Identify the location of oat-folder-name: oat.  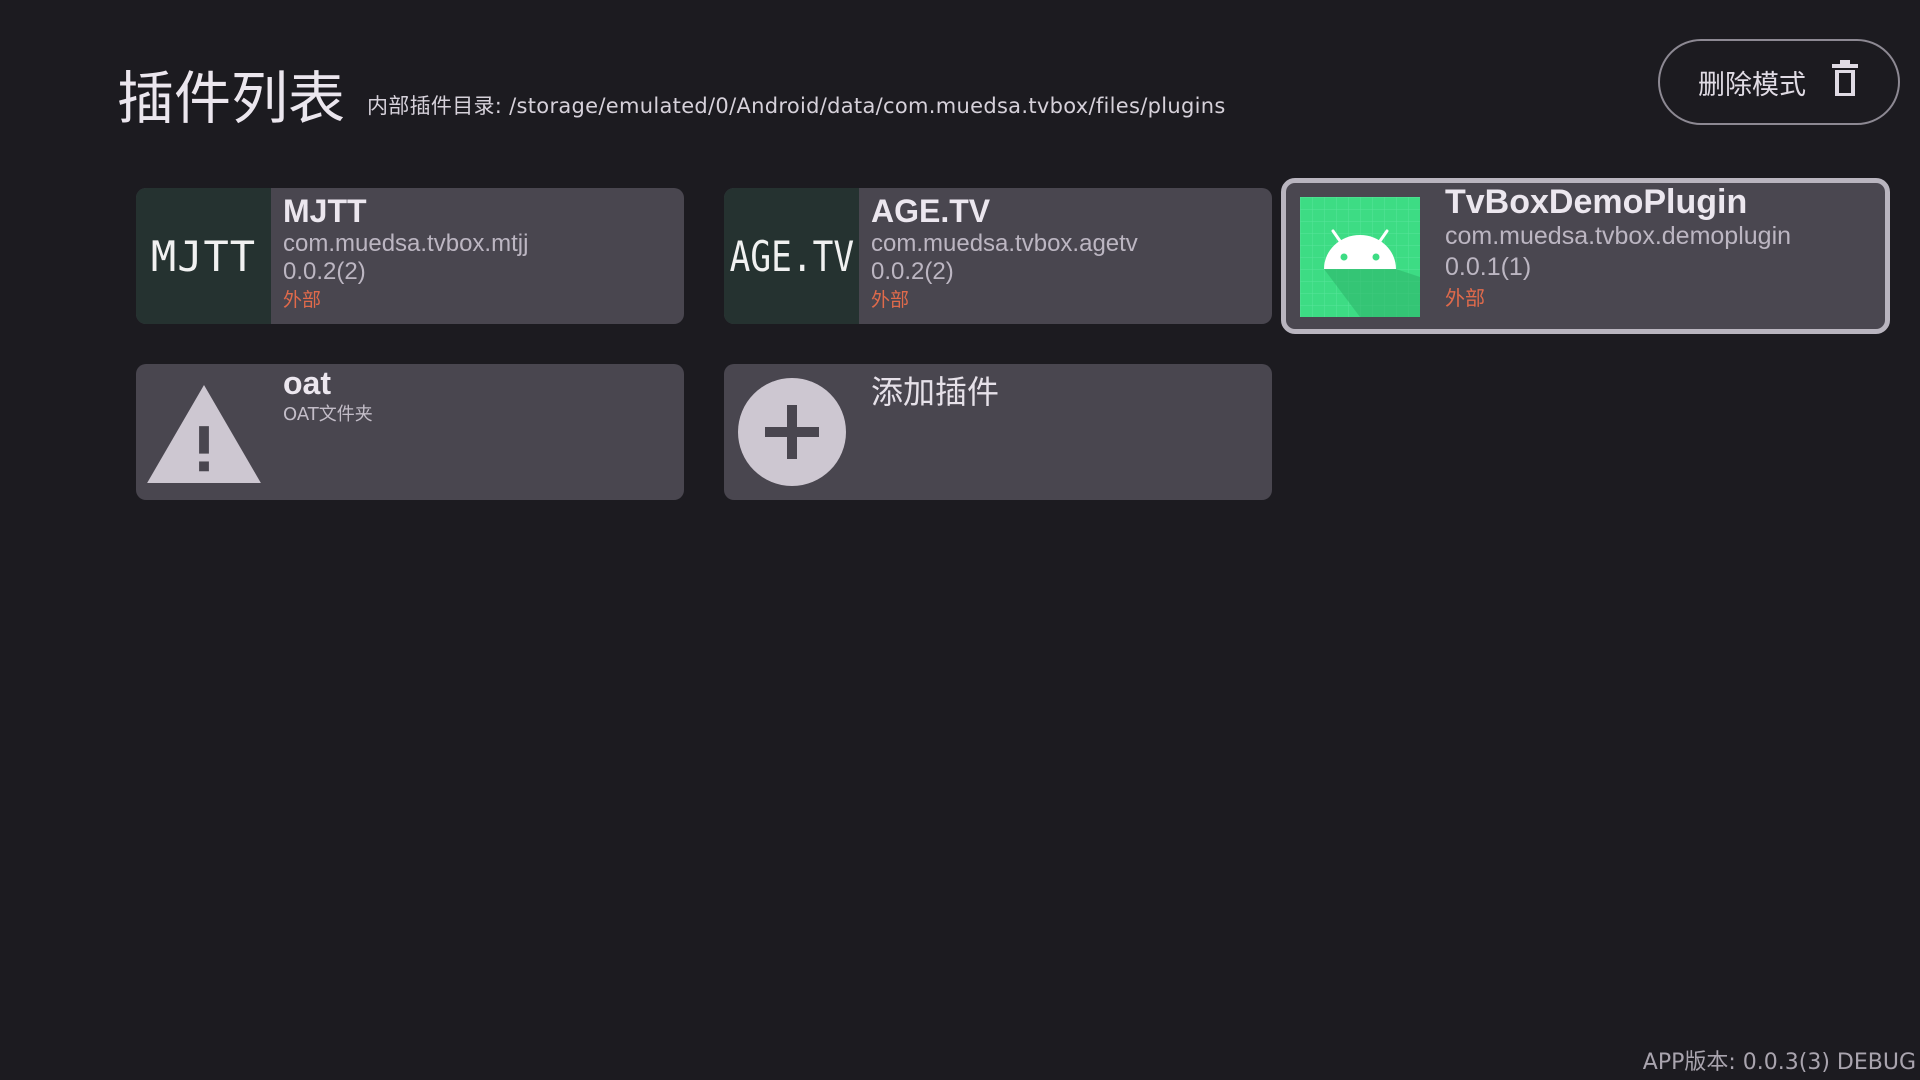
(307, 383).